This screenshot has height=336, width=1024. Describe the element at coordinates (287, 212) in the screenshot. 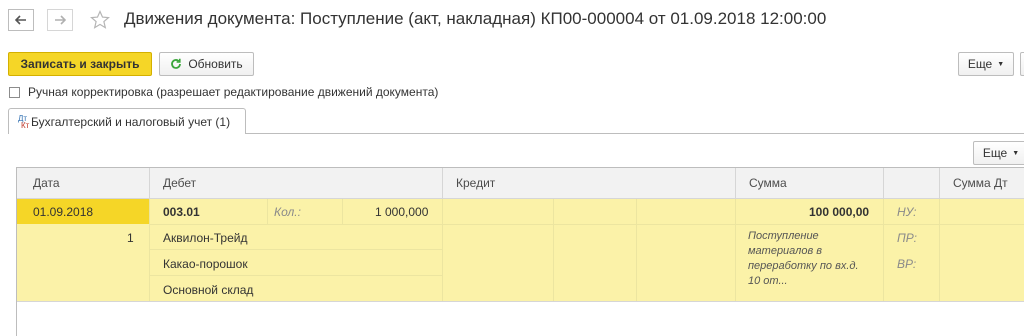

I see `qty-label: Кол.:` at that location.